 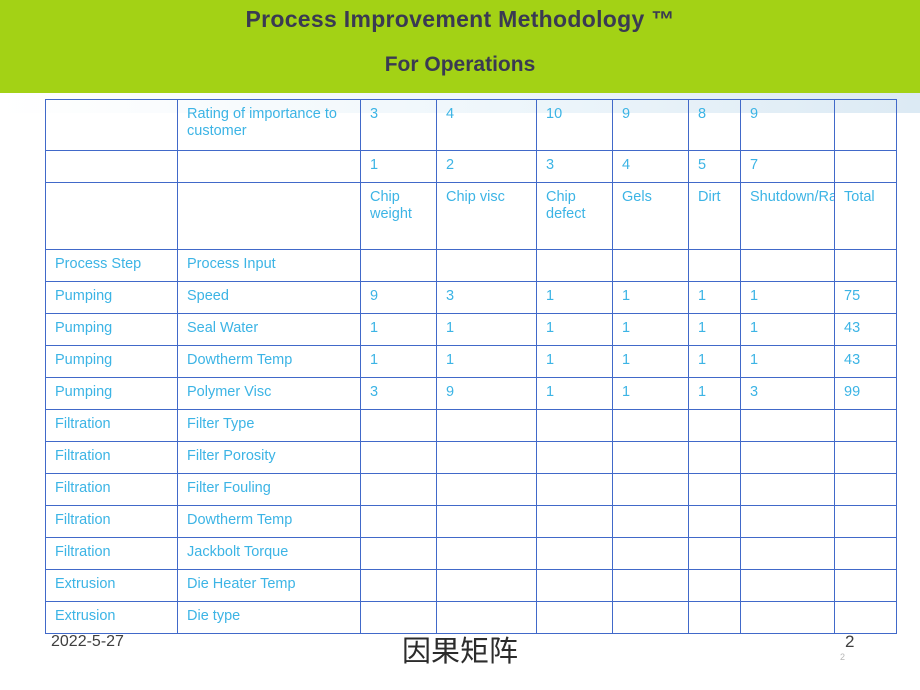 What do you see at coordinates (269, 553) in the screenshot?
I see `cell-input: Jackbolt Torque` at bounding box center [269, 553].